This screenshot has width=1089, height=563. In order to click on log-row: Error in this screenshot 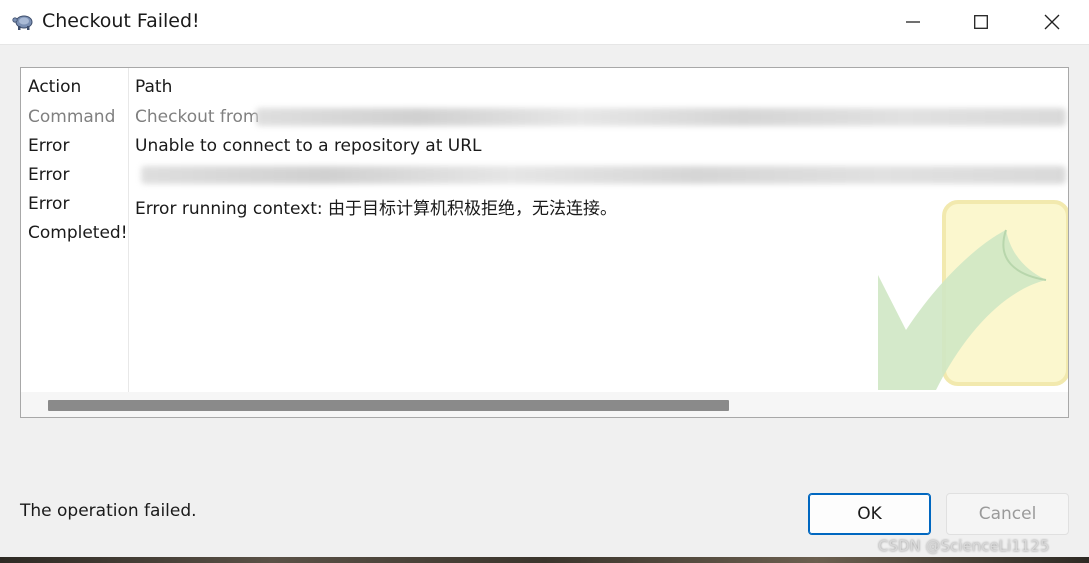, I will do `click(544, 173)`.